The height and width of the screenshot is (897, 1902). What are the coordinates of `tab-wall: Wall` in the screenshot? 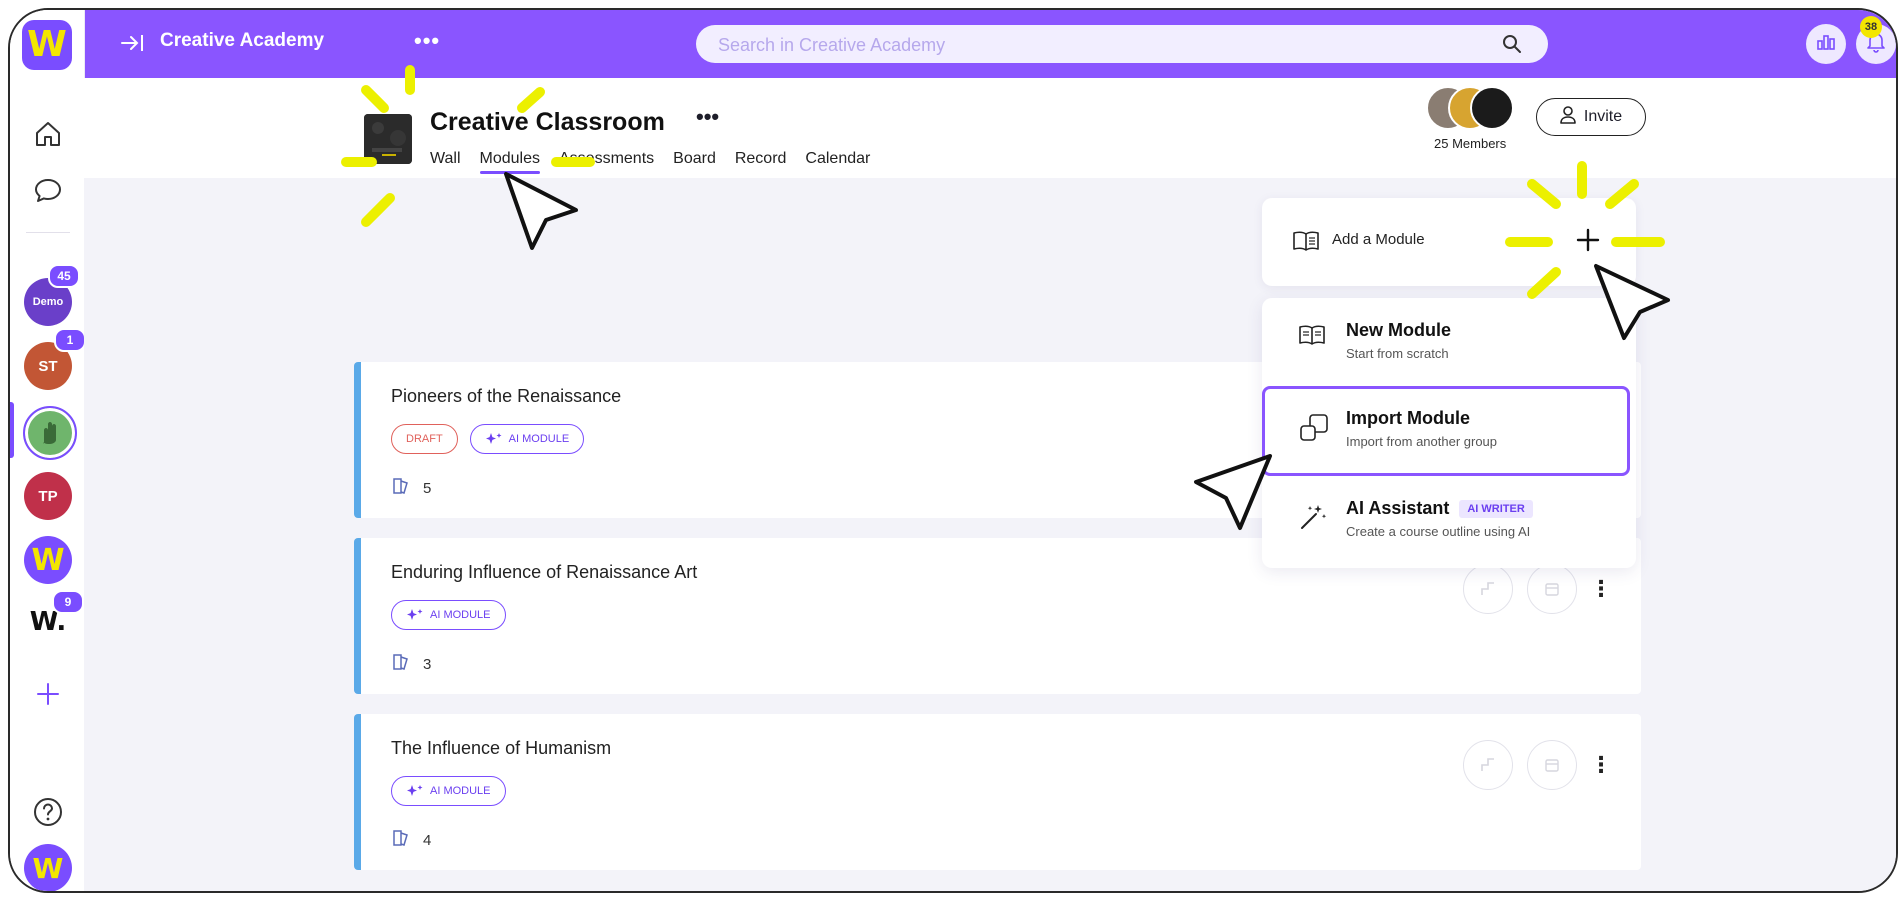 It's located at (445, 162).